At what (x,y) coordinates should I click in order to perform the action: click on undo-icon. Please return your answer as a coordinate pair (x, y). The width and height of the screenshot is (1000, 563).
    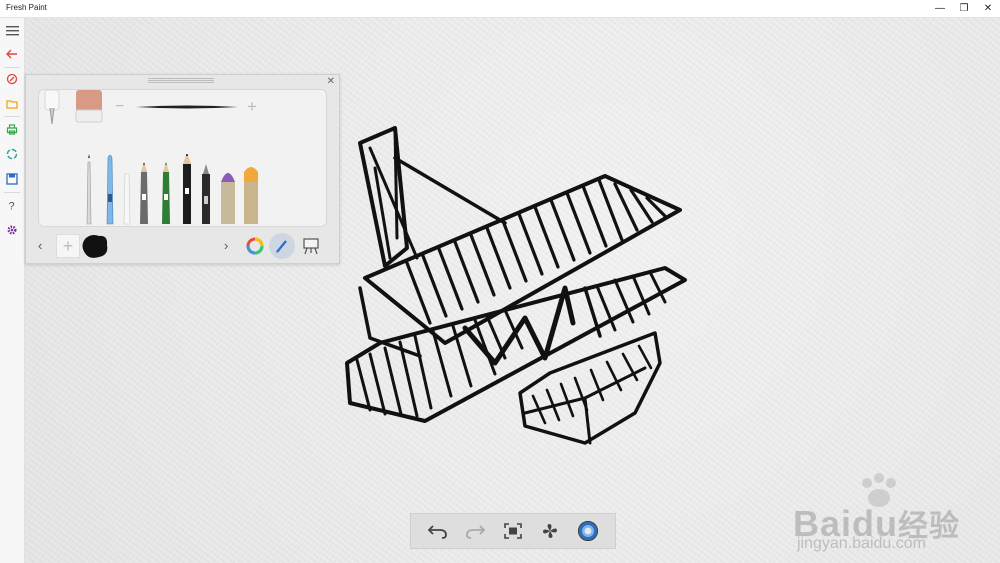
    Looking at the image, I should click on (437, 532).